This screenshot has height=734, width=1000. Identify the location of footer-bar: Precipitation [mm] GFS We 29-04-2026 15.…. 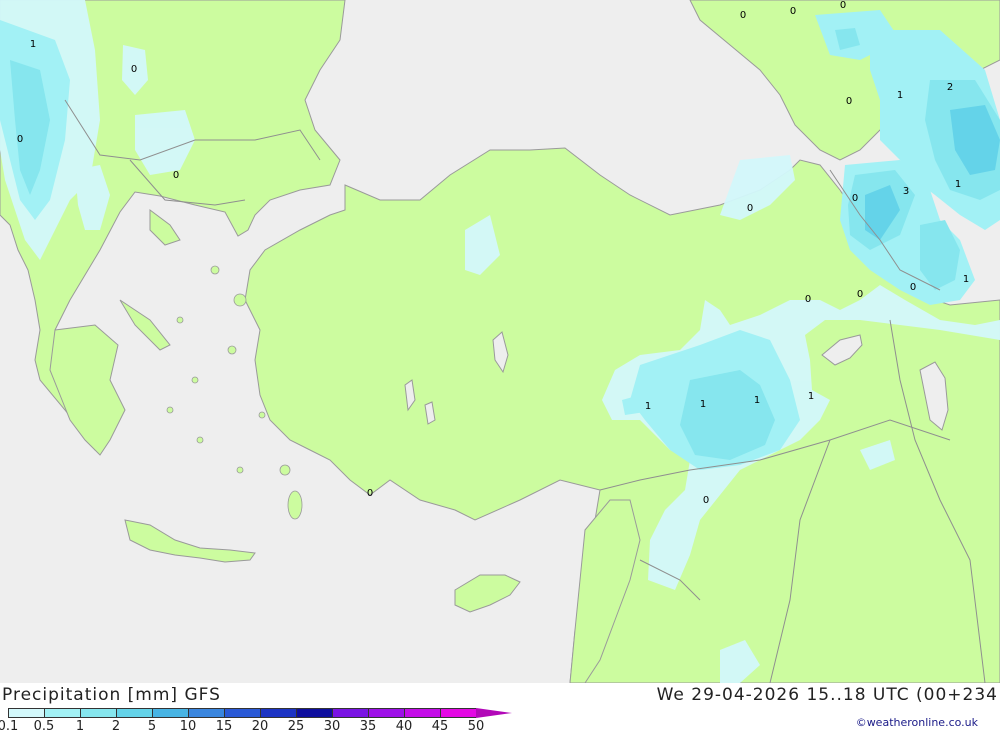
(500, 708).